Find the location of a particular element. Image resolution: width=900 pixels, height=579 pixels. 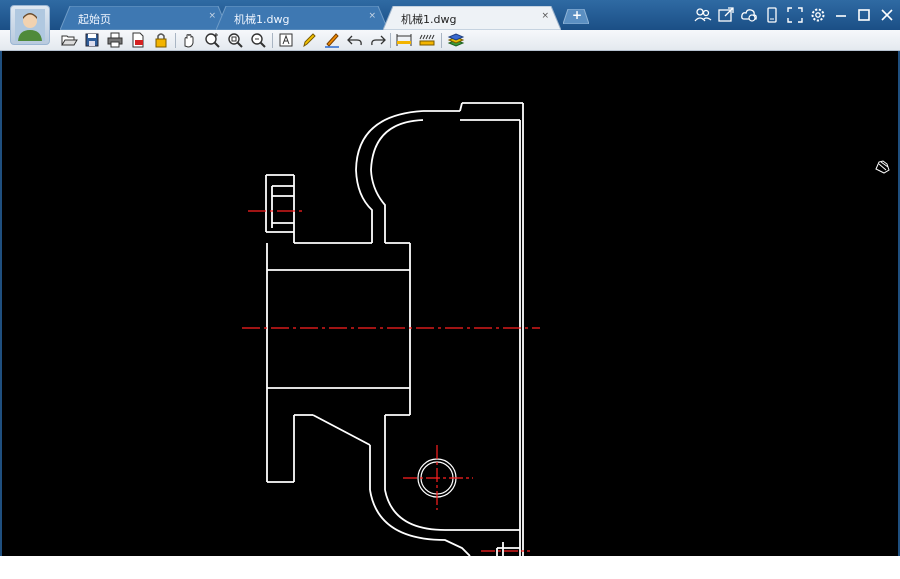

tab-drawing-1: 机械1.dwg × is located at coordinates (302, 18).